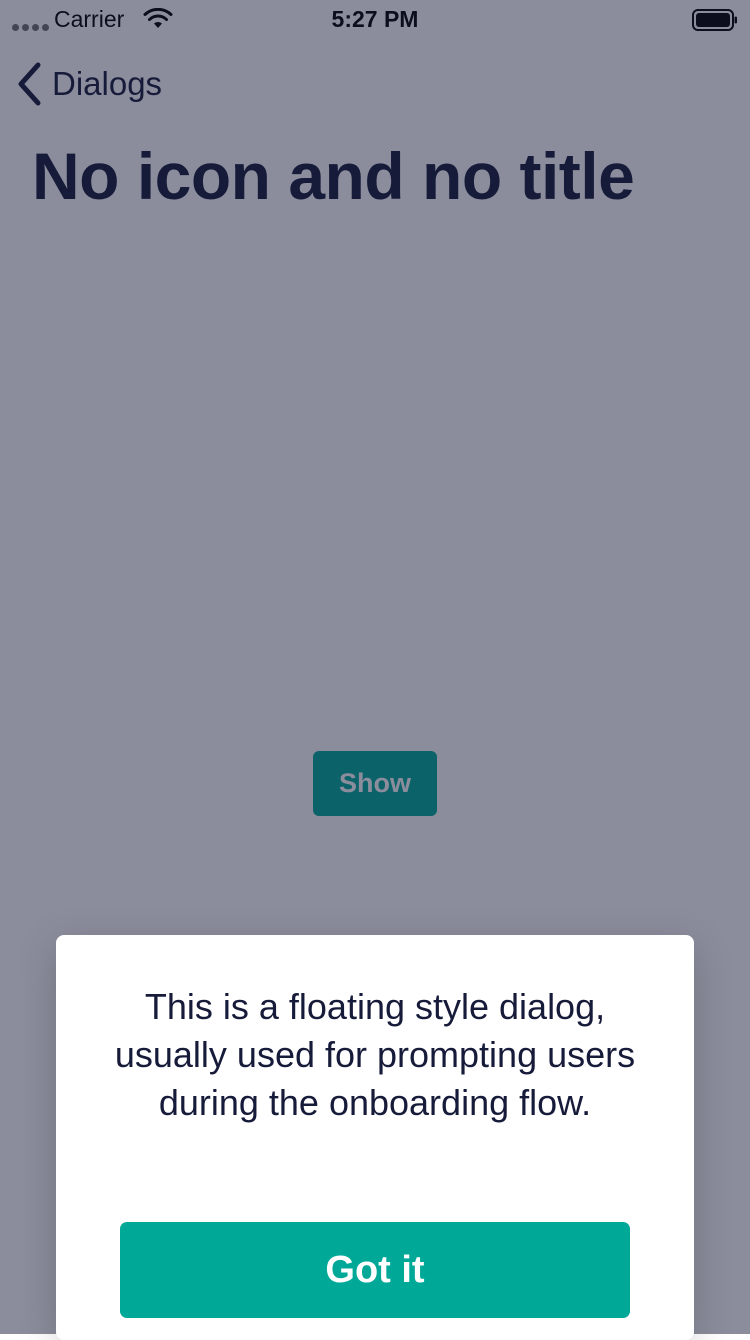 This screenshot has width=750, height=1340. I want to click on got-it-button: Got it, so click(375, 1270).